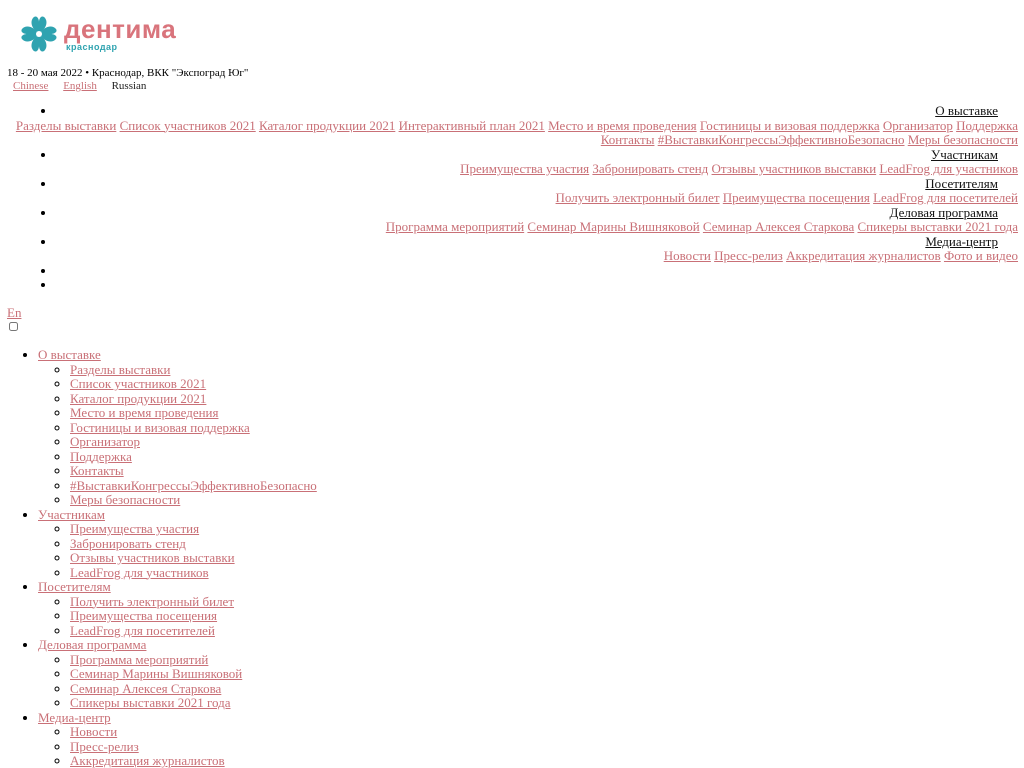  I want to click on nav-submenu-link: Список участников 2021, so click(188, 125).